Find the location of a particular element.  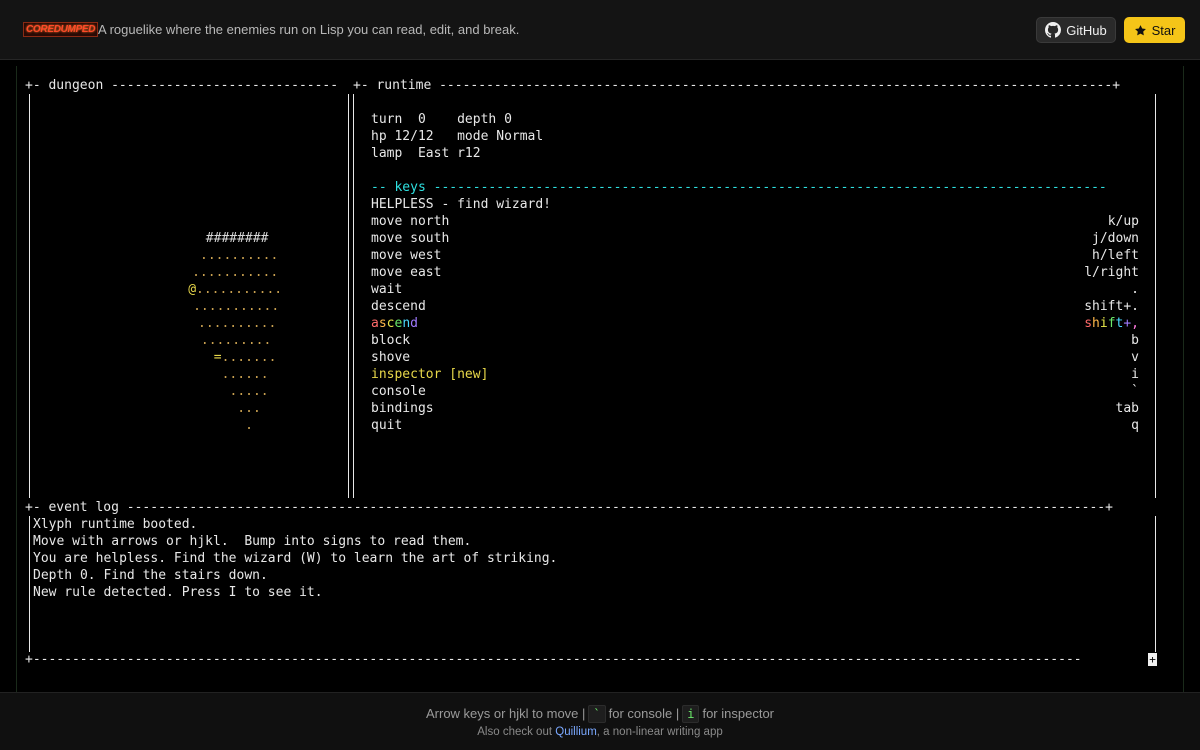

binding-key: tab is located at coordinates (1127, 408).